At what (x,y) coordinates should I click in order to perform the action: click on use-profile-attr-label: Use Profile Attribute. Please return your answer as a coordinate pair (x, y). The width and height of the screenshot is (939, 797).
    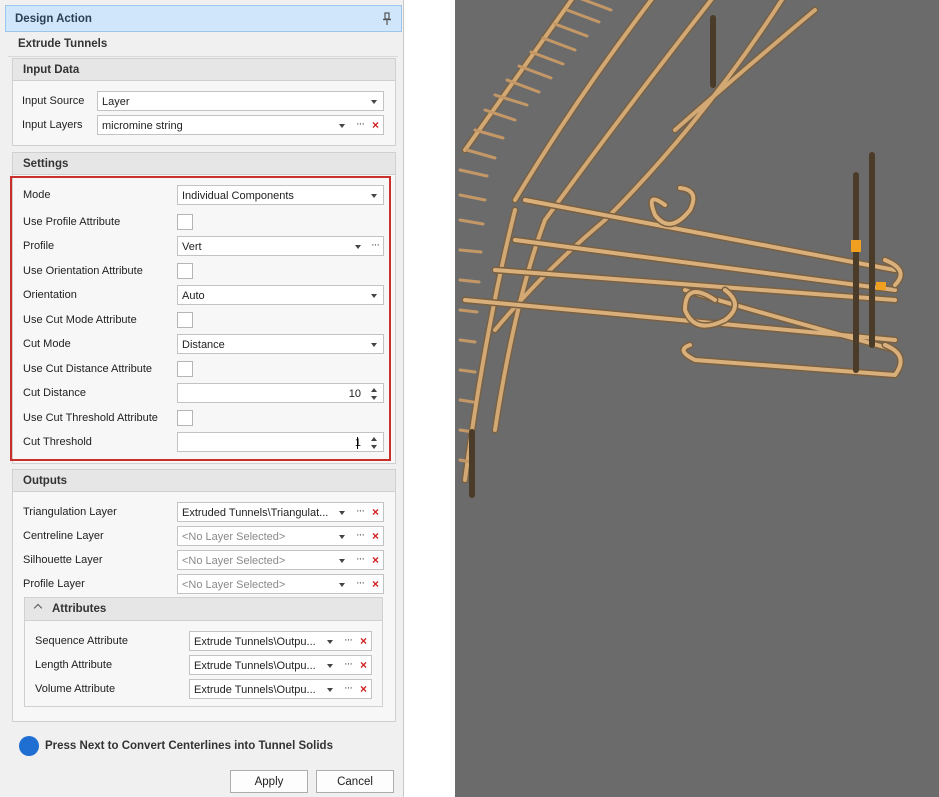
    Looking at the image, I should click on (72, 222).